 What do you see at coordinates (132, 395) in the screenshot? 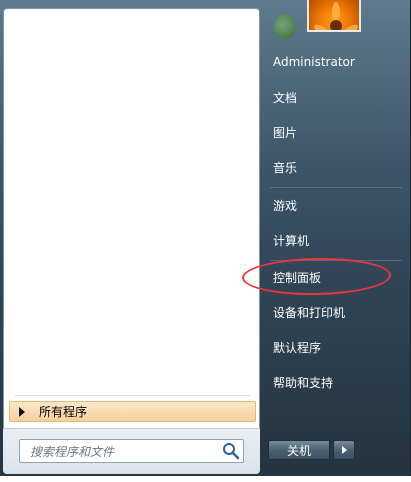
I see `programs-divider` at bounding box center [132, 395].